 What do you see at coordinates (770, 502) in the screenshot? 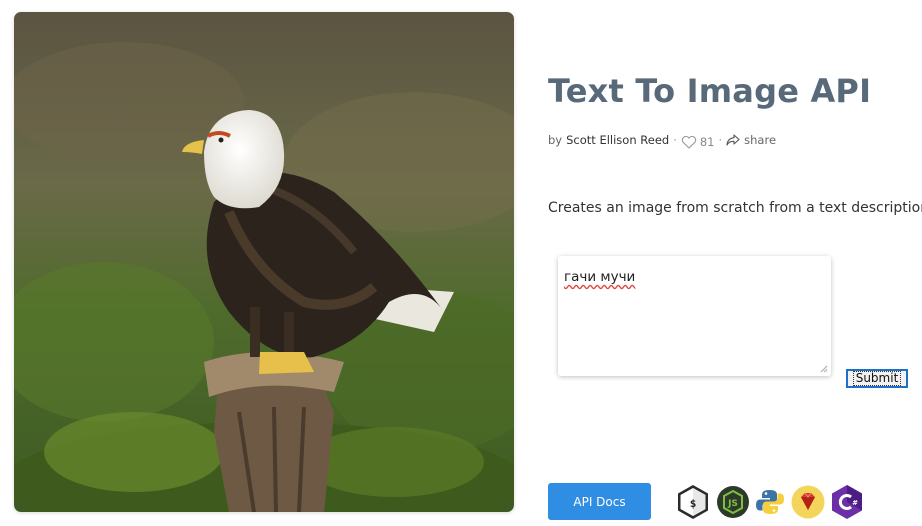
I see `python-icon` at bounding box center [770, 502].